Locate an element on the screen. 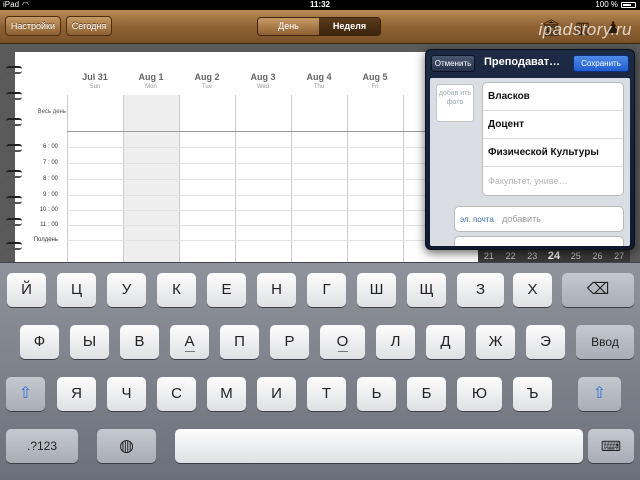  segment-week: Неделя is located at coordinates (349, 26).